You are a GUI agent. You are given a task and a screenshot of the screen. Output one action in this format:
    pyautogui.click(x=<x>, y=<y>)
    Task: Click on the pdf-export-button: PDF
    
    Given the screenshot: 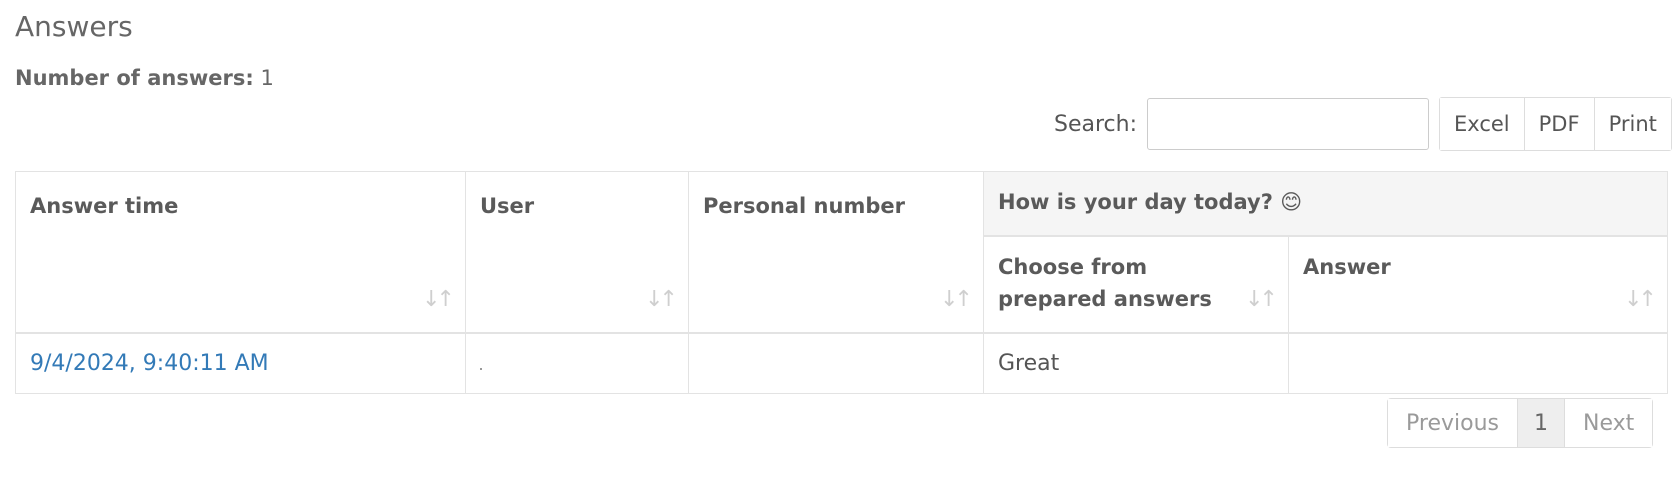 What is the action you would take?
    pyautogui.click(x=1559, y=124)
    